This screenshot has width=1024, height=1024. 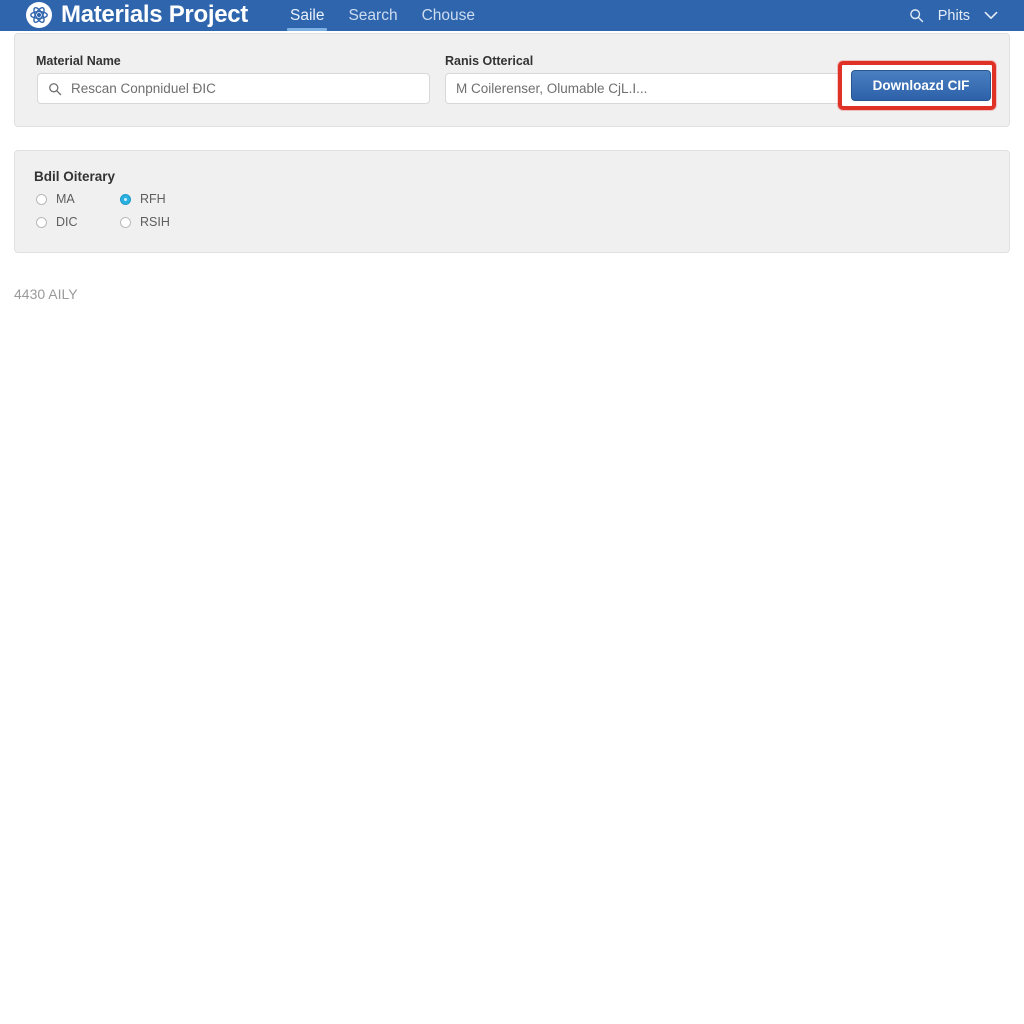 I want to click on account-label: Phits, so click(x=954, y=16).